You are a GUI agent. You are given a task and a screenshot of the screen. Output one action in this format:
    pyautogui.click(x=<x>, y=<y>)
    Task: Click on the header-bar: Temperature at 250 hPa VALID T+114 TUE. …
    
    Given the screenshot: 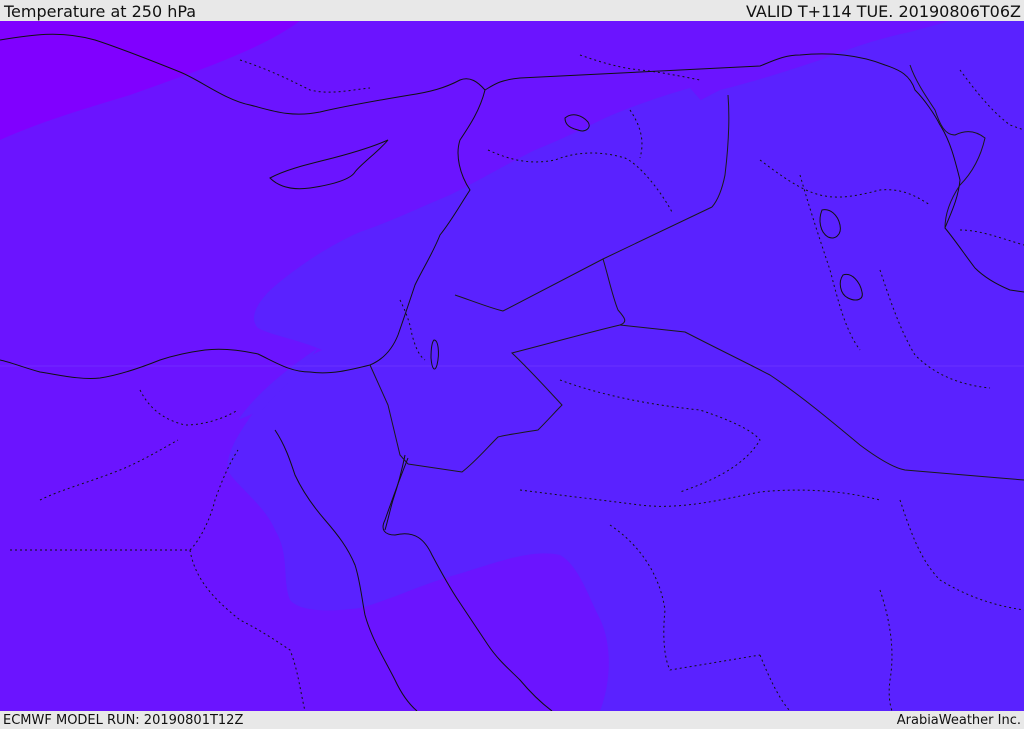 What is the action you would take?
    pyautogui.click(x=512, y=10)
    